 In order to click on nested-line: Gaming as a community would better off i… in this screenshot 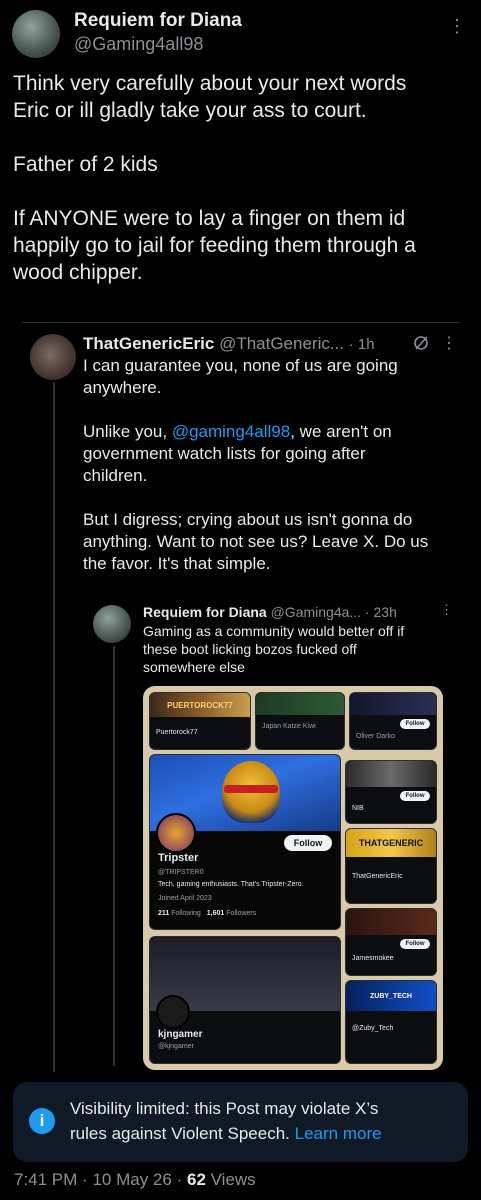, I will do `click(274, 631)`.